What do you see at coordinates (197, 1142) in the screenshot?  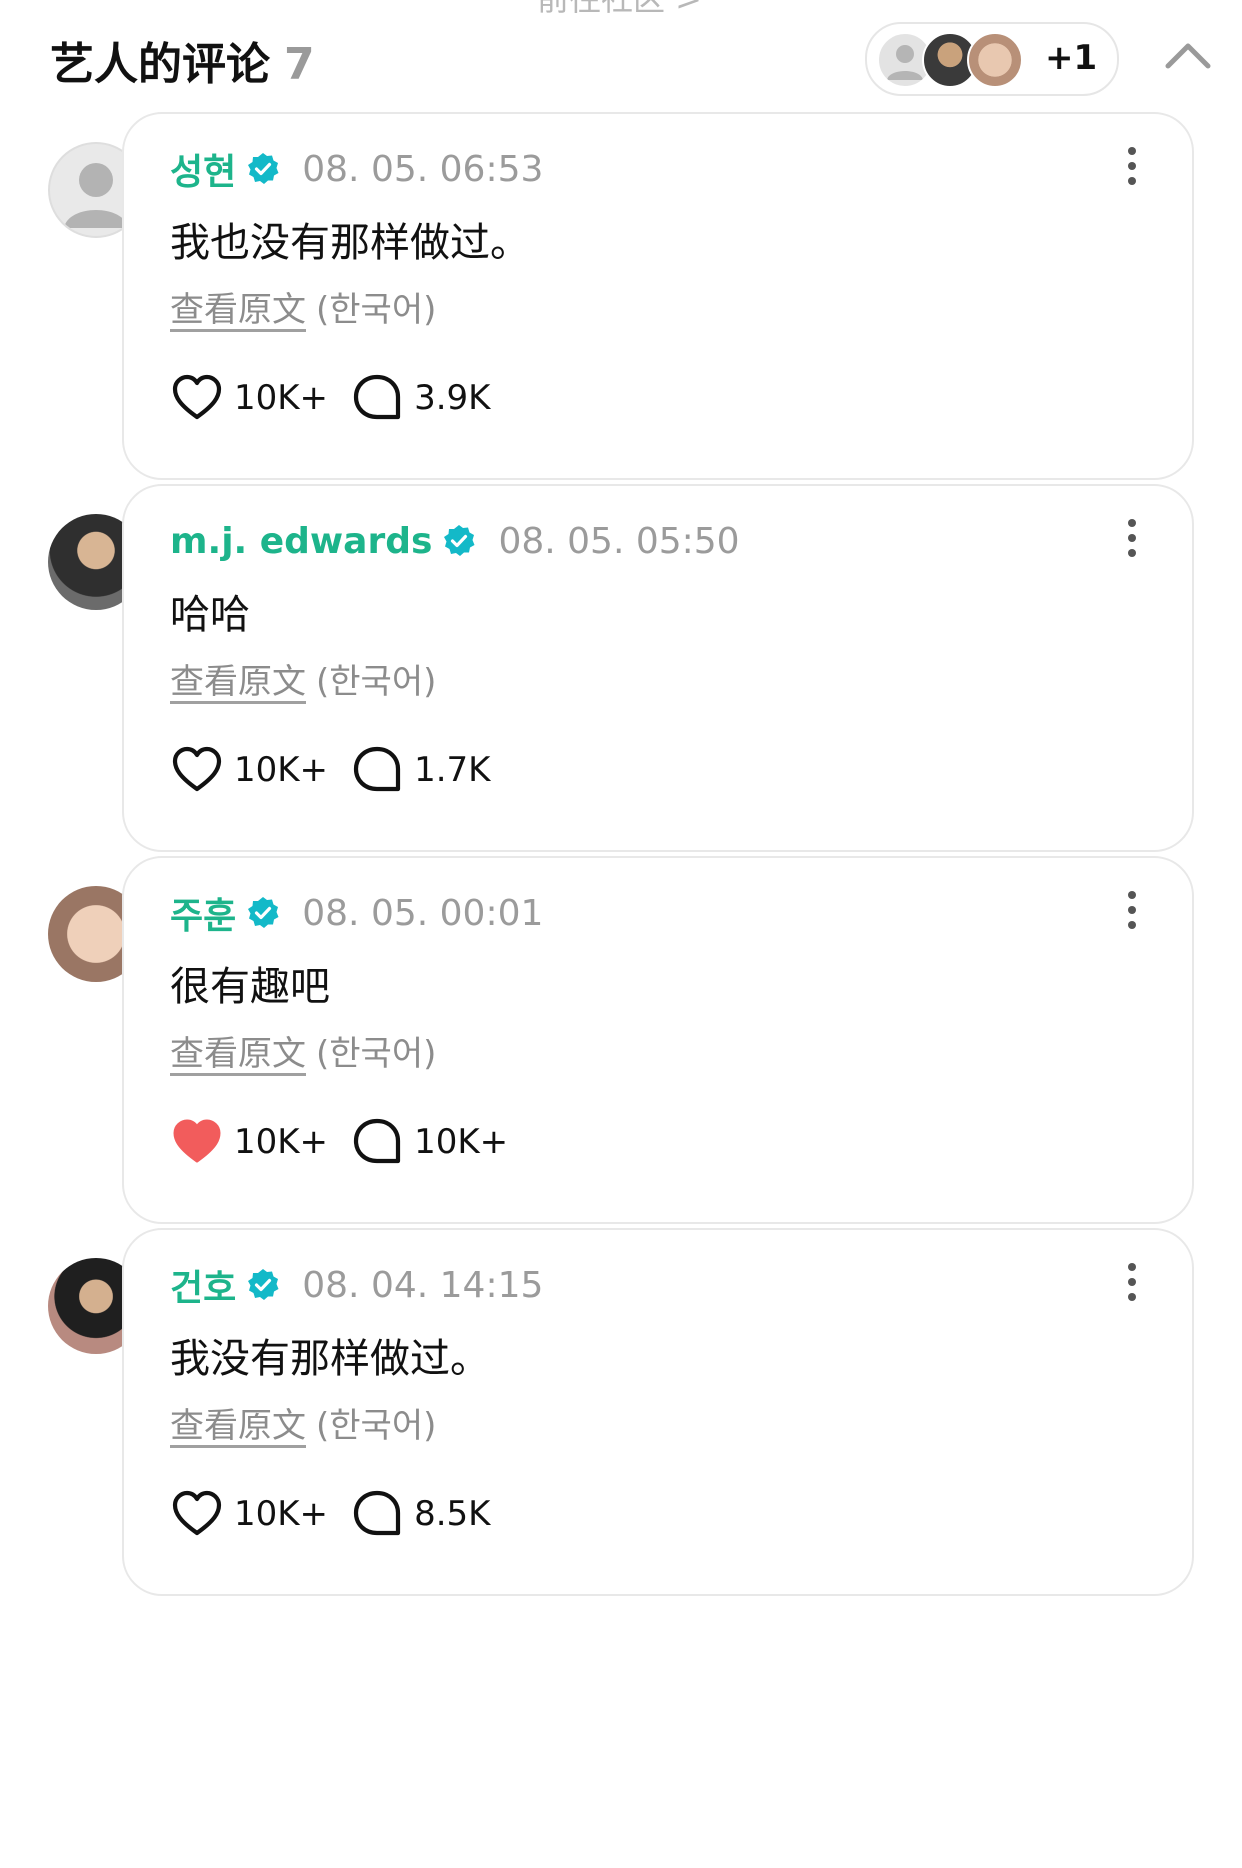 I see `heart-filled-icon` at bounding box center [197, 1142].